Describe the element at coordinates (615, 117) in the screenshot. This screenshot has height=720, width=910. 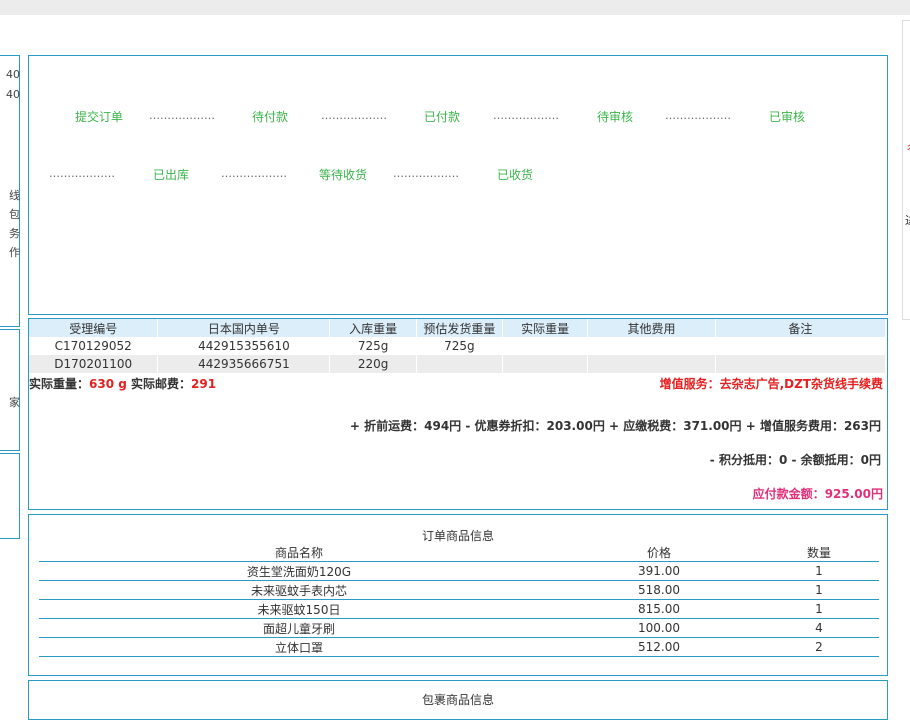
I see `status-step-pending-review: 待审核` at that location.